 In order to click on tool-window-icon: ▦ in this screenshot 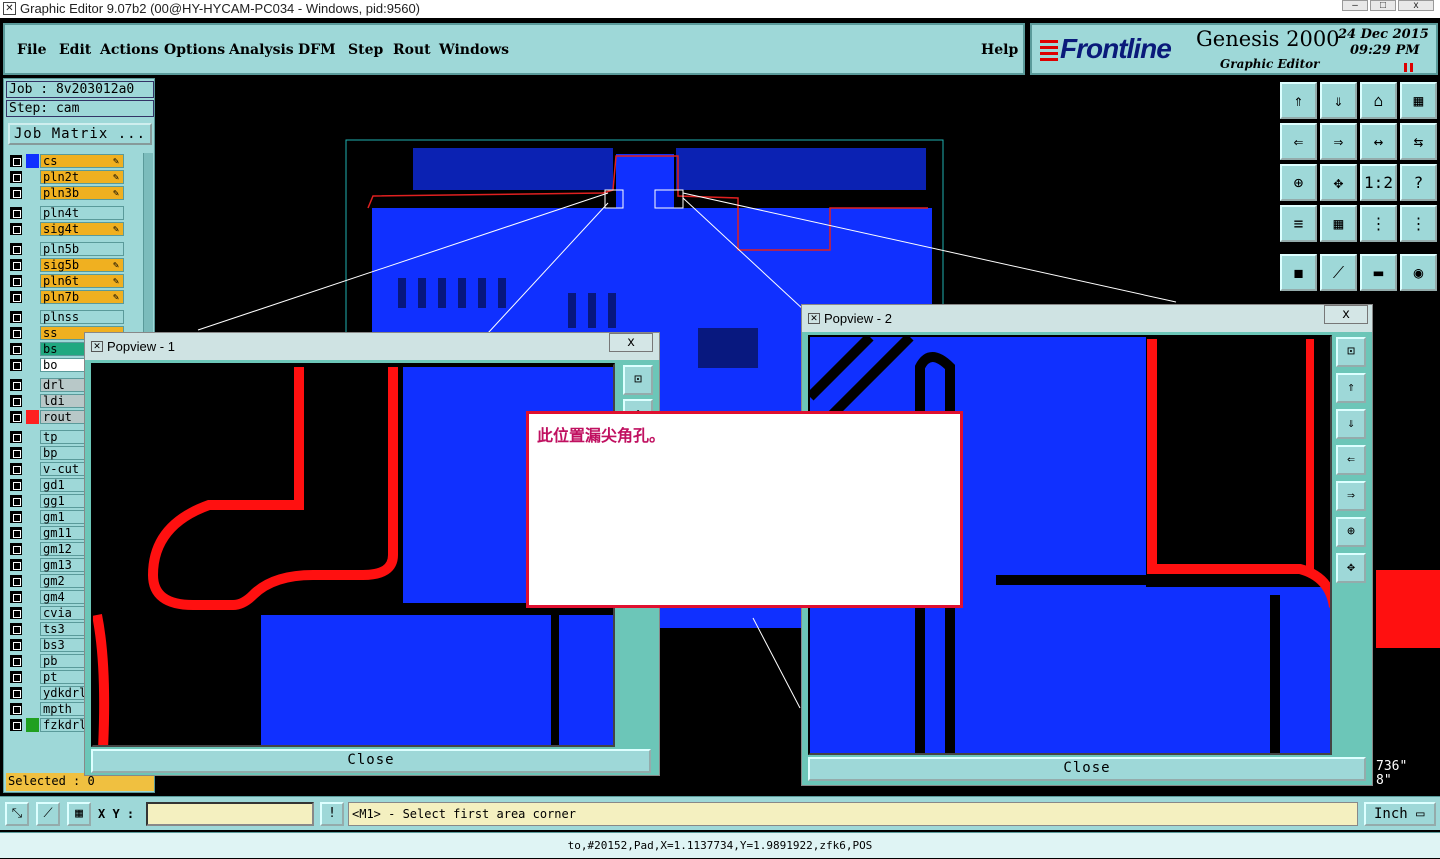, I will do `click(1418, 100)`.